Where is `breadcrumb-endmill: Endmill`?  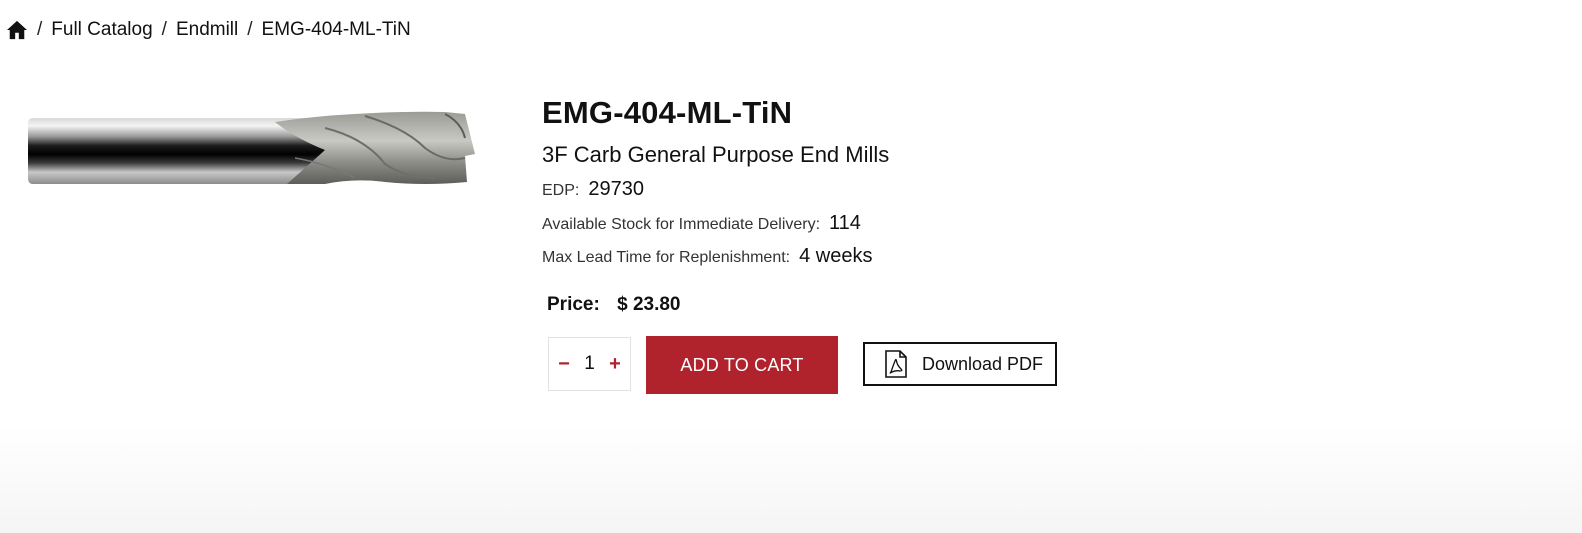
breadcrumb-endmill: Endmill is located at coordinates (207, 30).